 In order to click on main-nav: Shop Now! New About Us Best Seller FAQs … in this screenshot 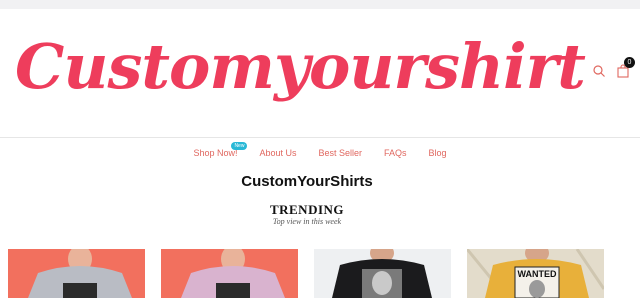, I will do `click(320, 150)`.